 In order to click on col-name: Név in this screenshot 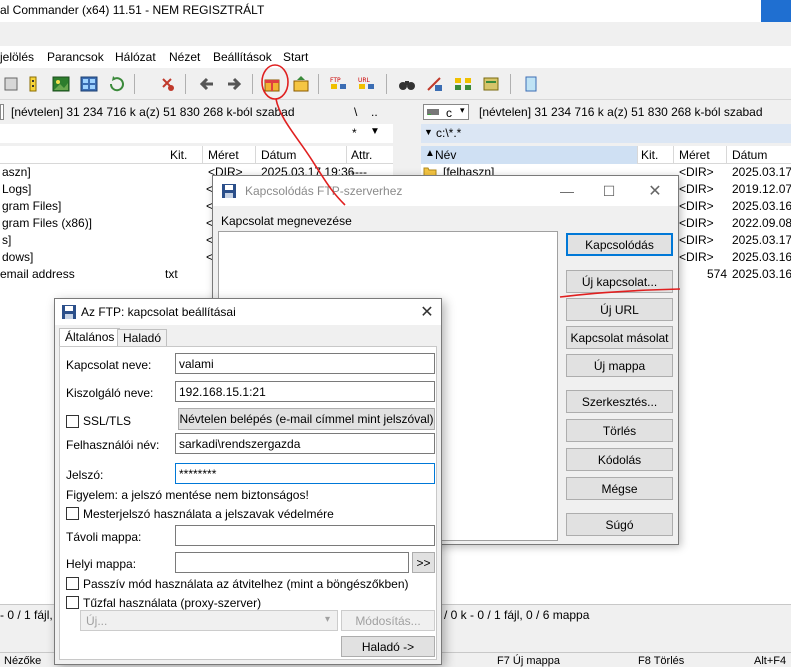, I will do `click(445, 155)`.